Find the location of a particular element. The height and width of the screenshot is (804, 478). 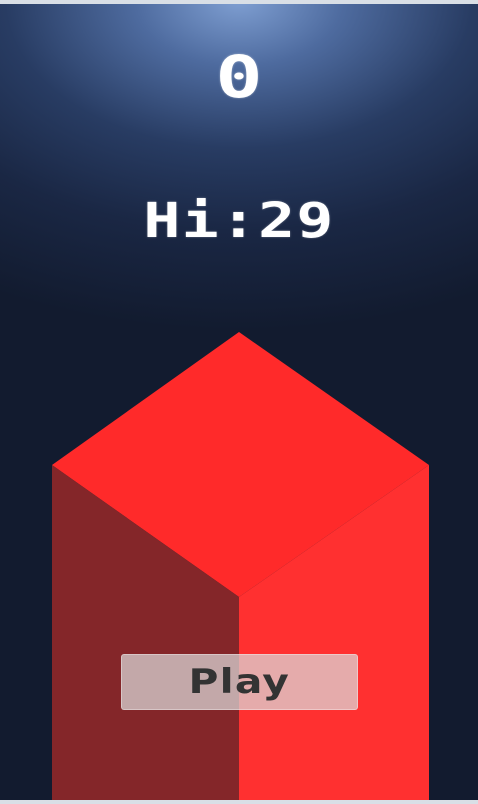

play-button: Play is located at coordinates (239, 682).